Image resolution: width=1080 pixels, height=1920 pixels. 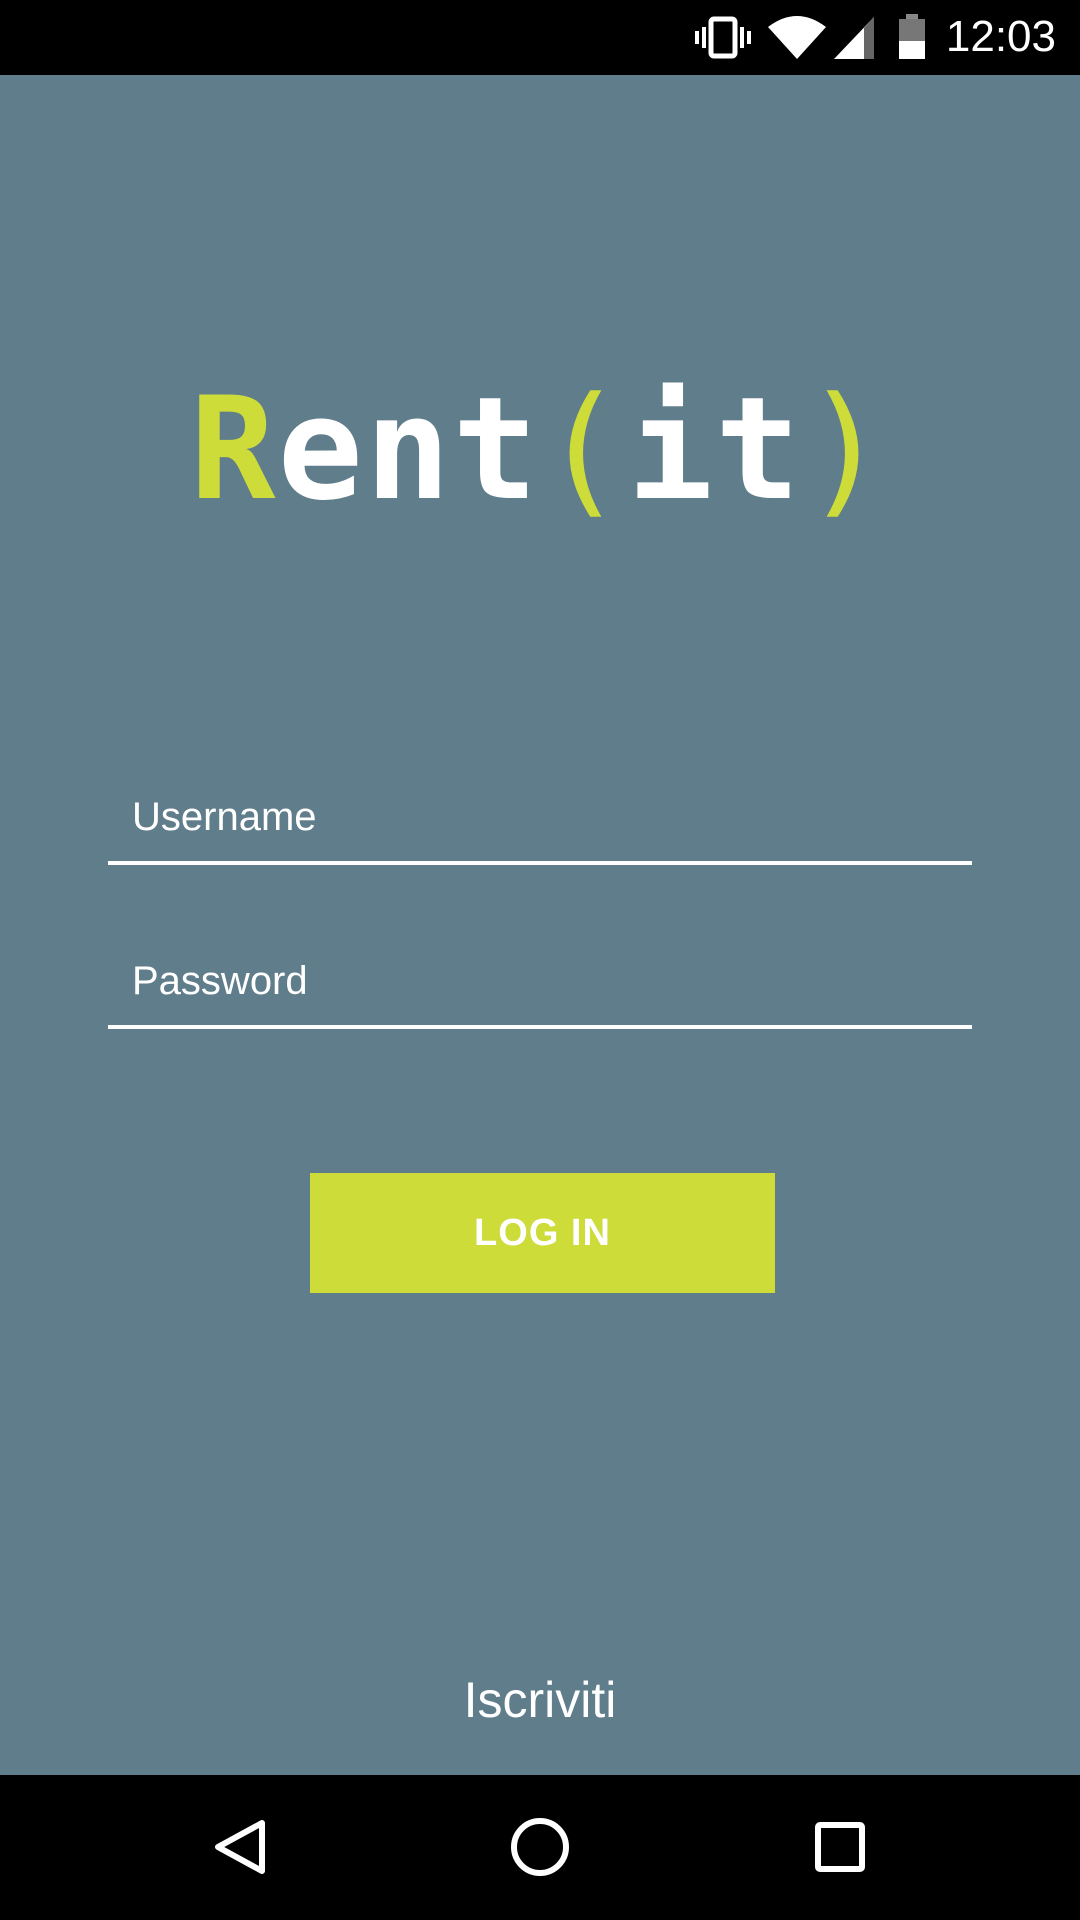 I want to click on username-input, so click(x=540, y=817).